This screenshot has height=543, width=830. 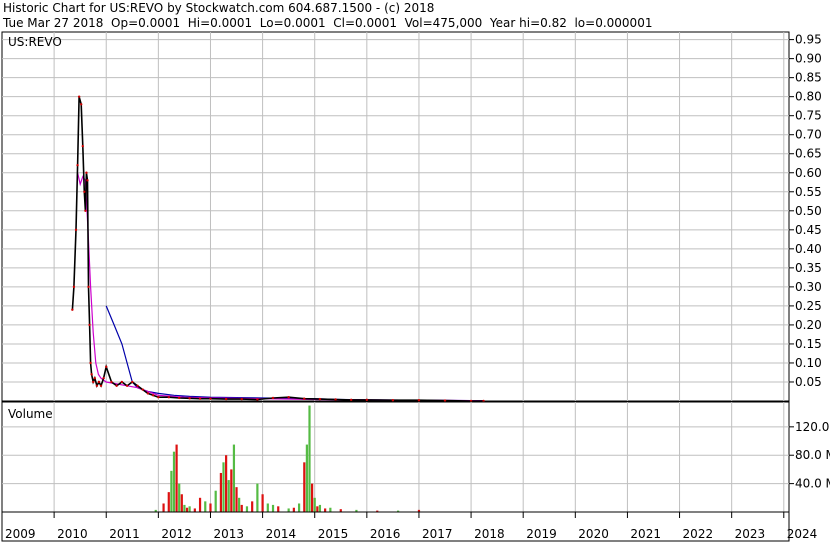 I want to click on price-y-tick-label: 0.95, so click(x=808, y=40).